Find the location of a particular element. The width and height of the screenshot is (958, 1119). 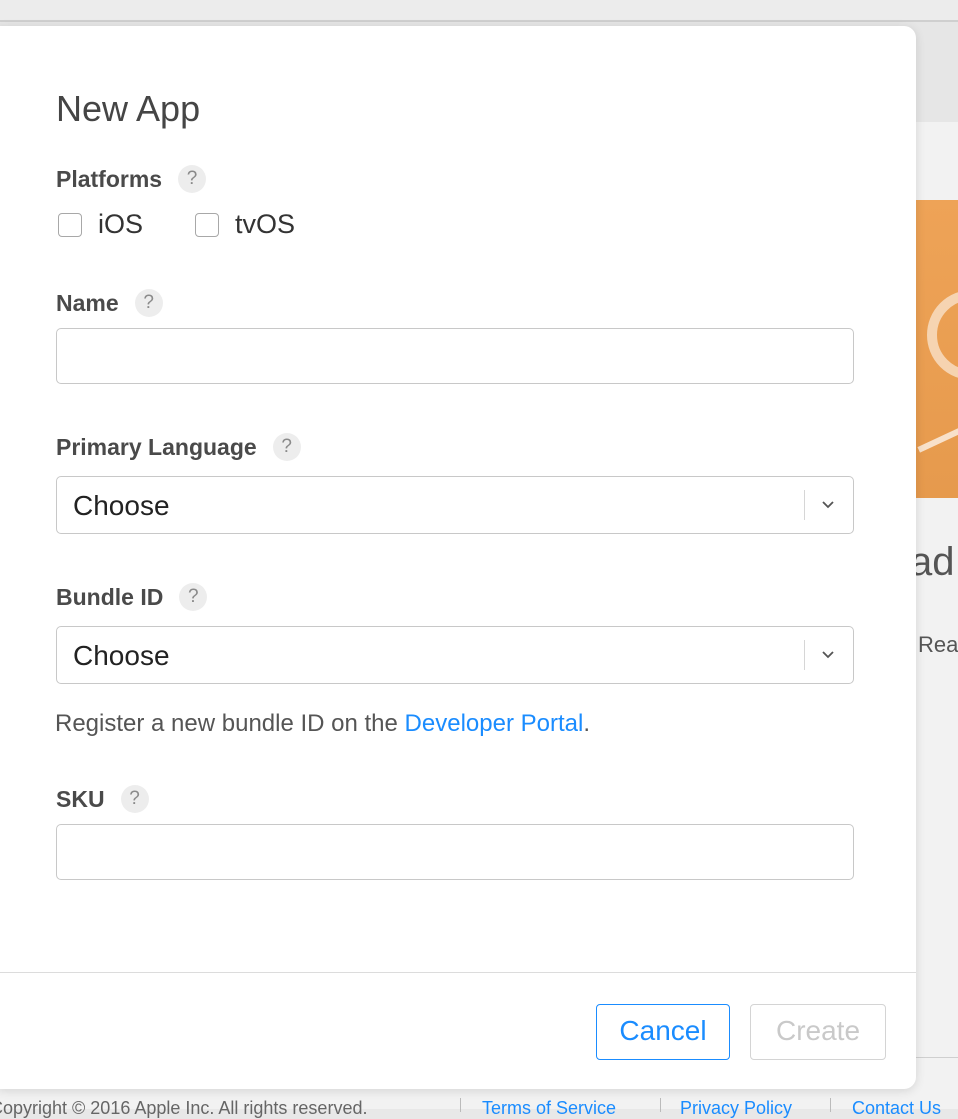

bundle-id-label: Bundle ID is located at coordinates (110, 596).